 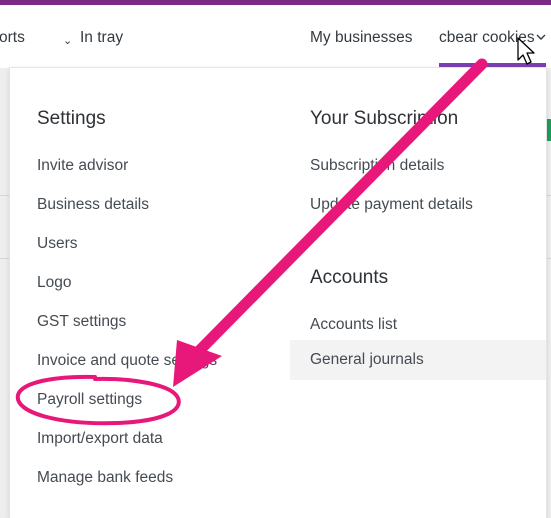 I want to click on menu-item-logo: Logo, so click(x=54, y=283).